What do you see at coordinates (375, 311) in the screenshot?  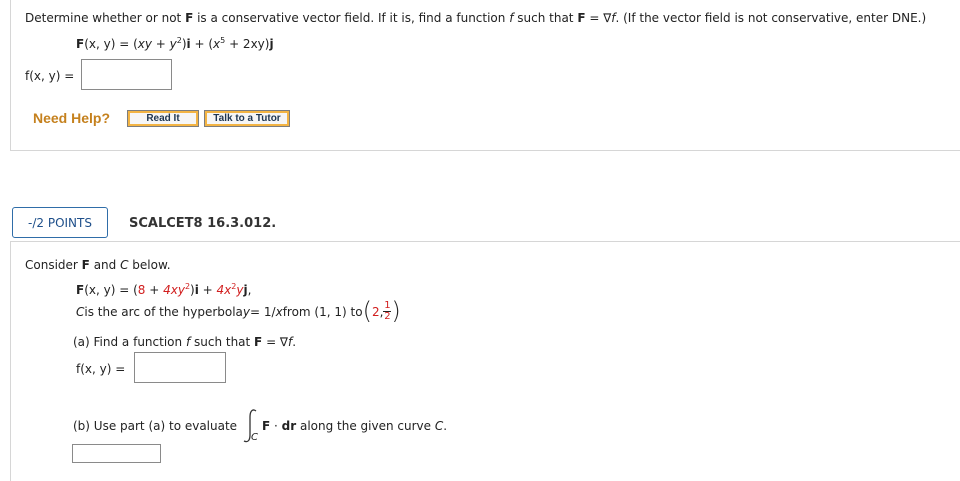 I see `endpoint-x: 2` at bounding box center [375, 311].